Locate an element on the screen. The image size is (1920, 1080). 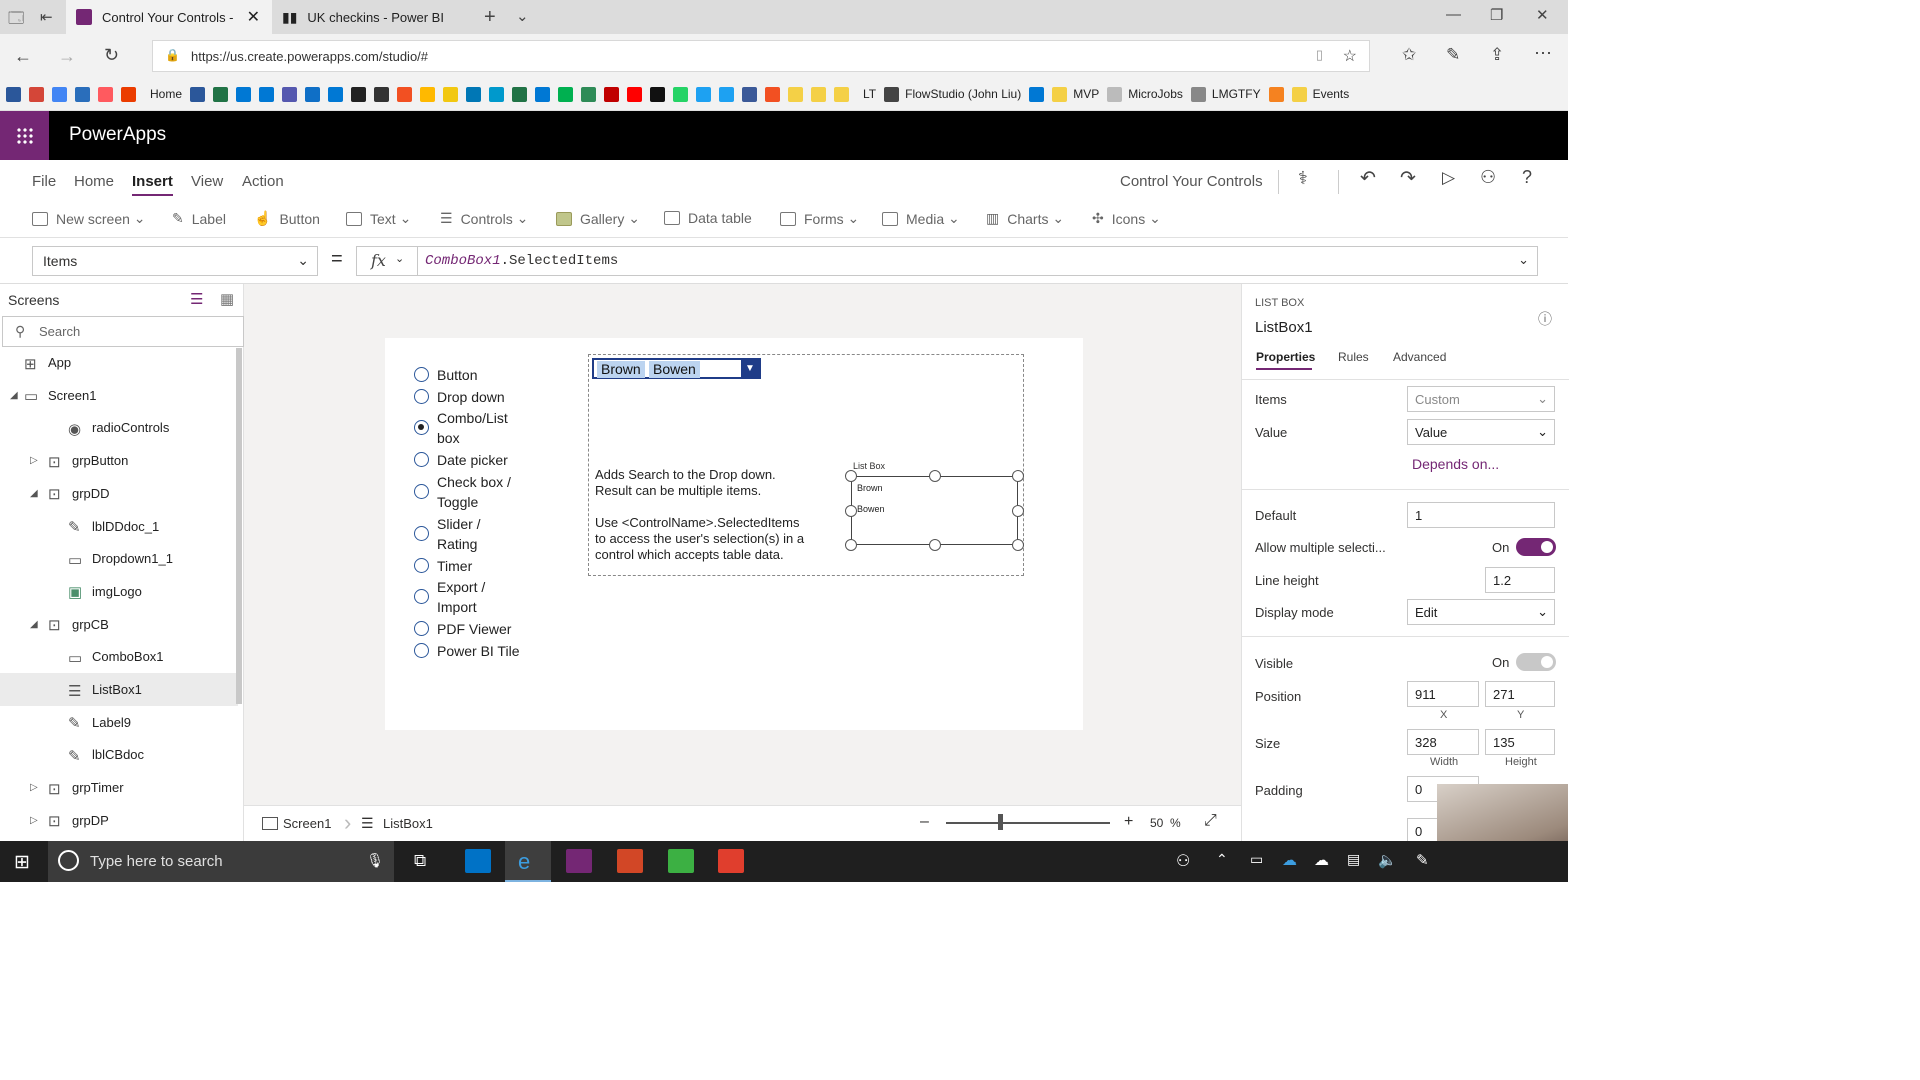
tab-powerbi: ▮▮ UK checkins - Power BI is located at coordinates (373, 17).